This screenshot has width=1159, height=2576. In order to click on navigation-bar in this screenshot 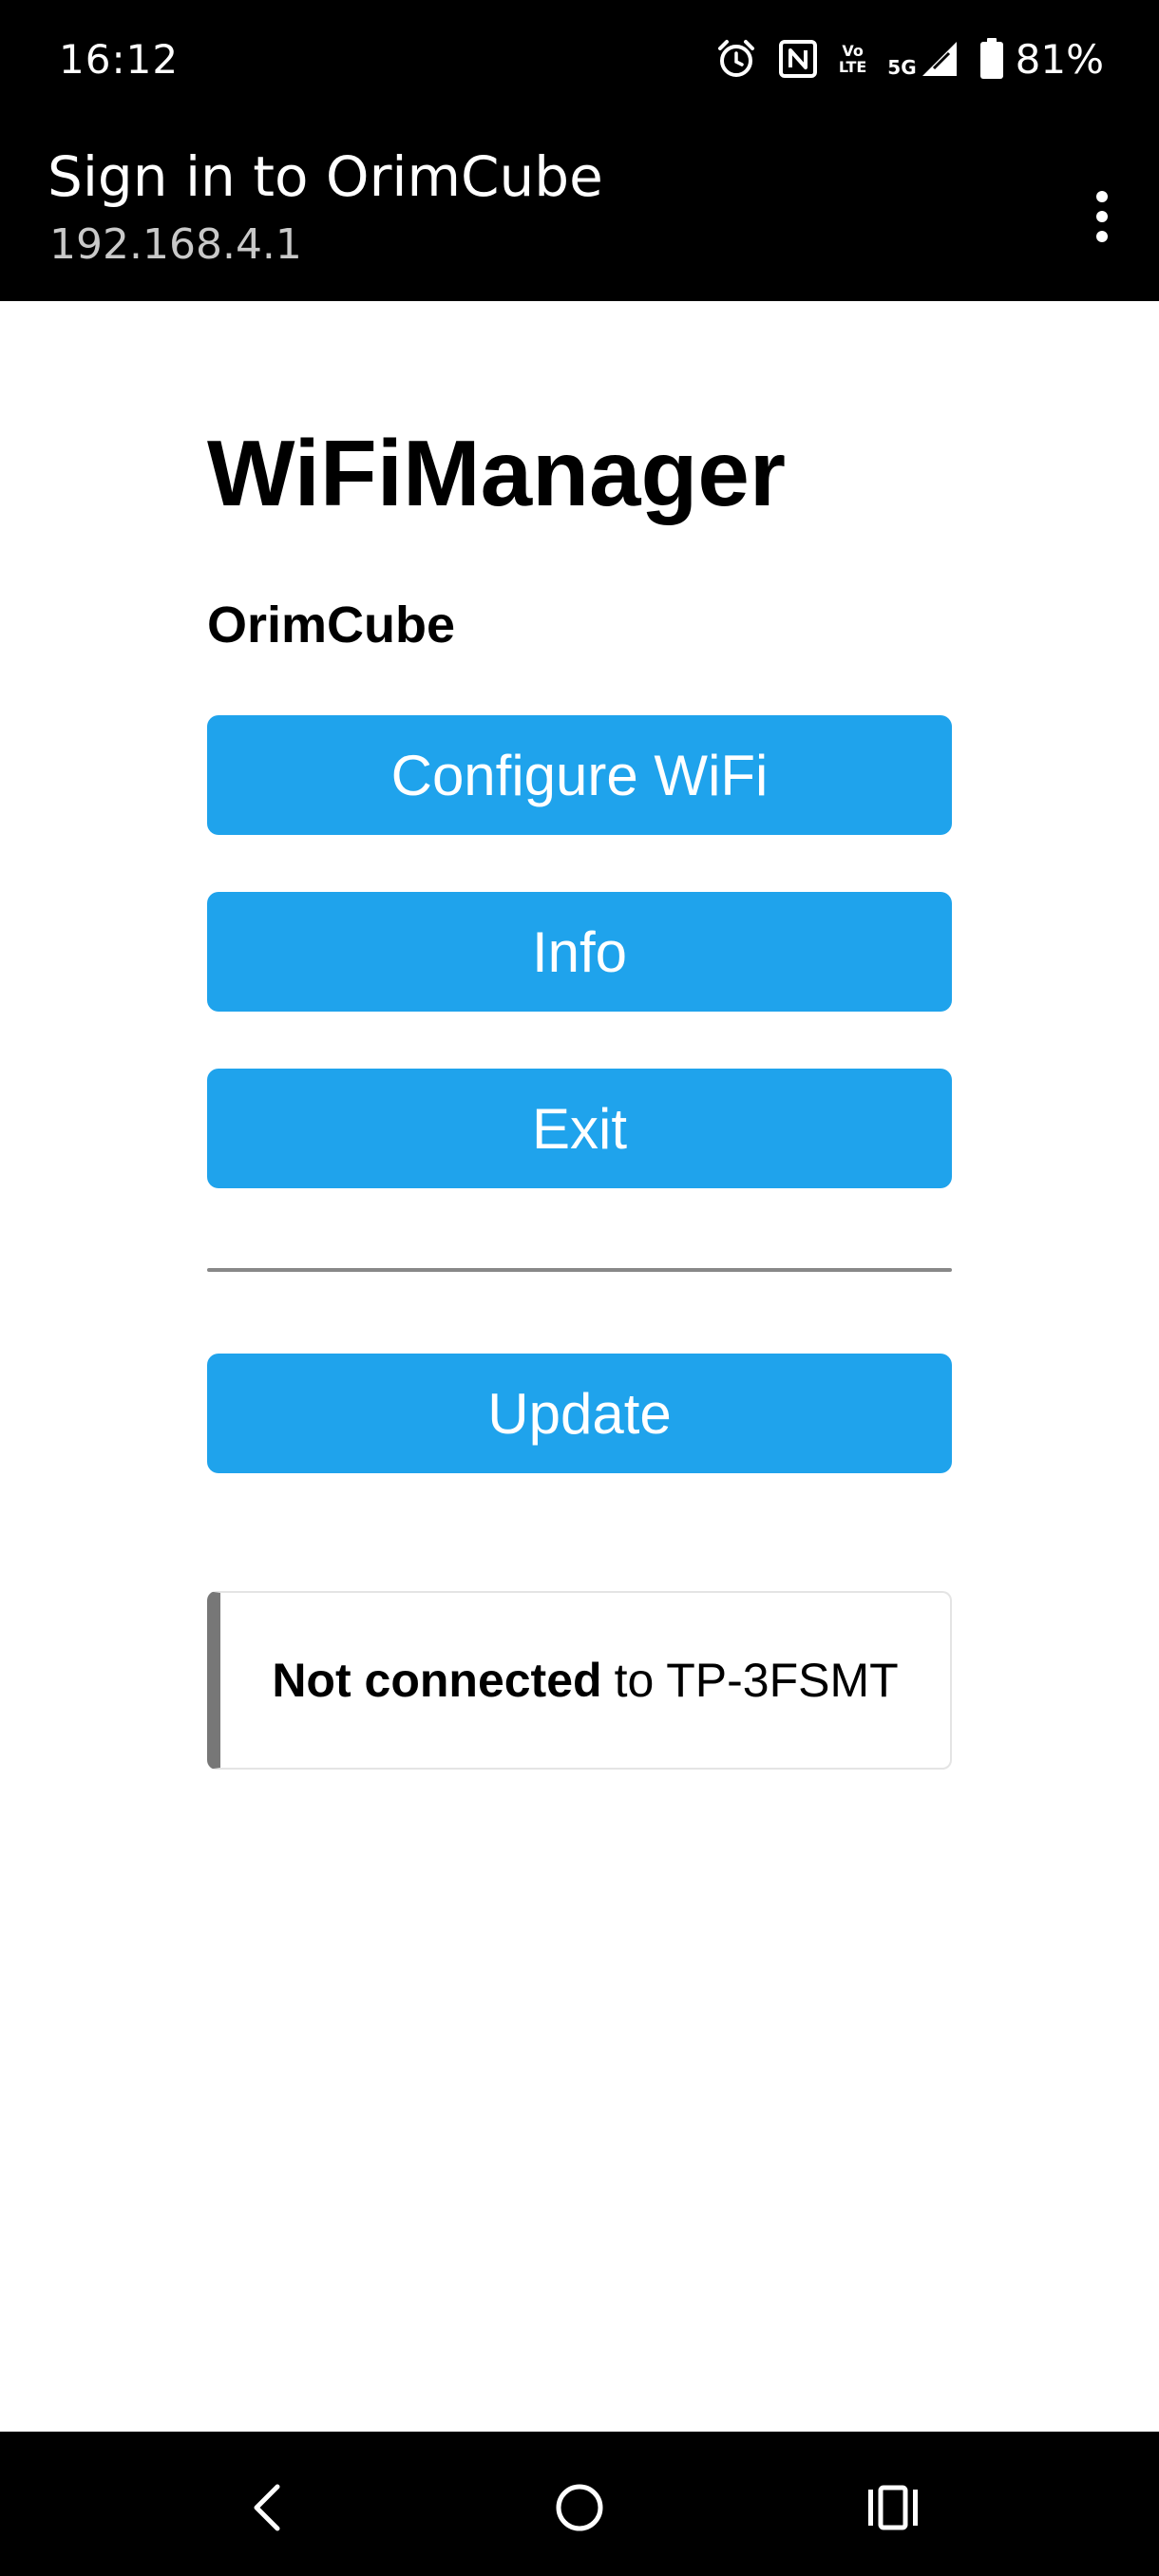, I will do `click(579, 2504)`.